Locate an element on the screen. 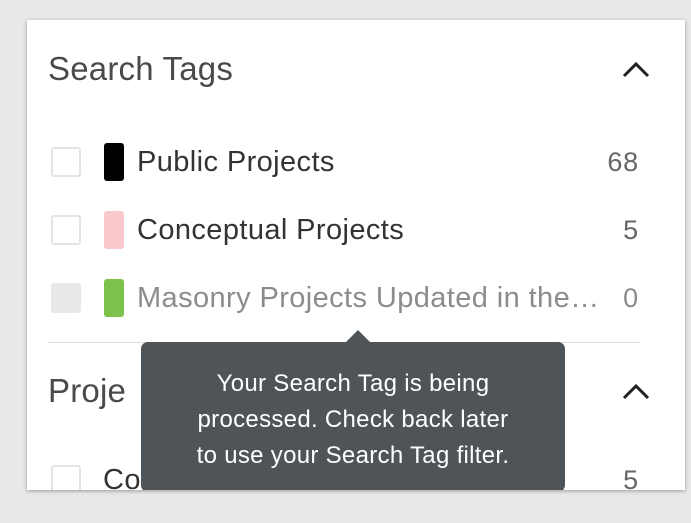 Image resolution: width=691 pixels, height=523 pixels. project-checkbox is located at coordinates (66, 477).